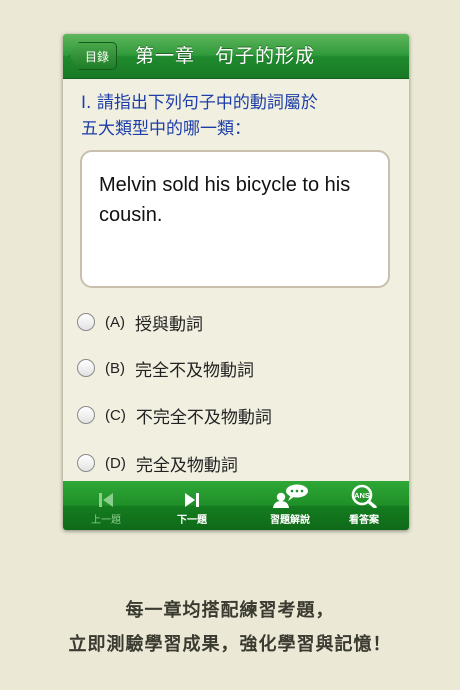 This screenshot has width=460, height=690. Describe the element at coordinates (186, 465) in the screenshot. I see `option-text: 完全及物動詞` at that location.